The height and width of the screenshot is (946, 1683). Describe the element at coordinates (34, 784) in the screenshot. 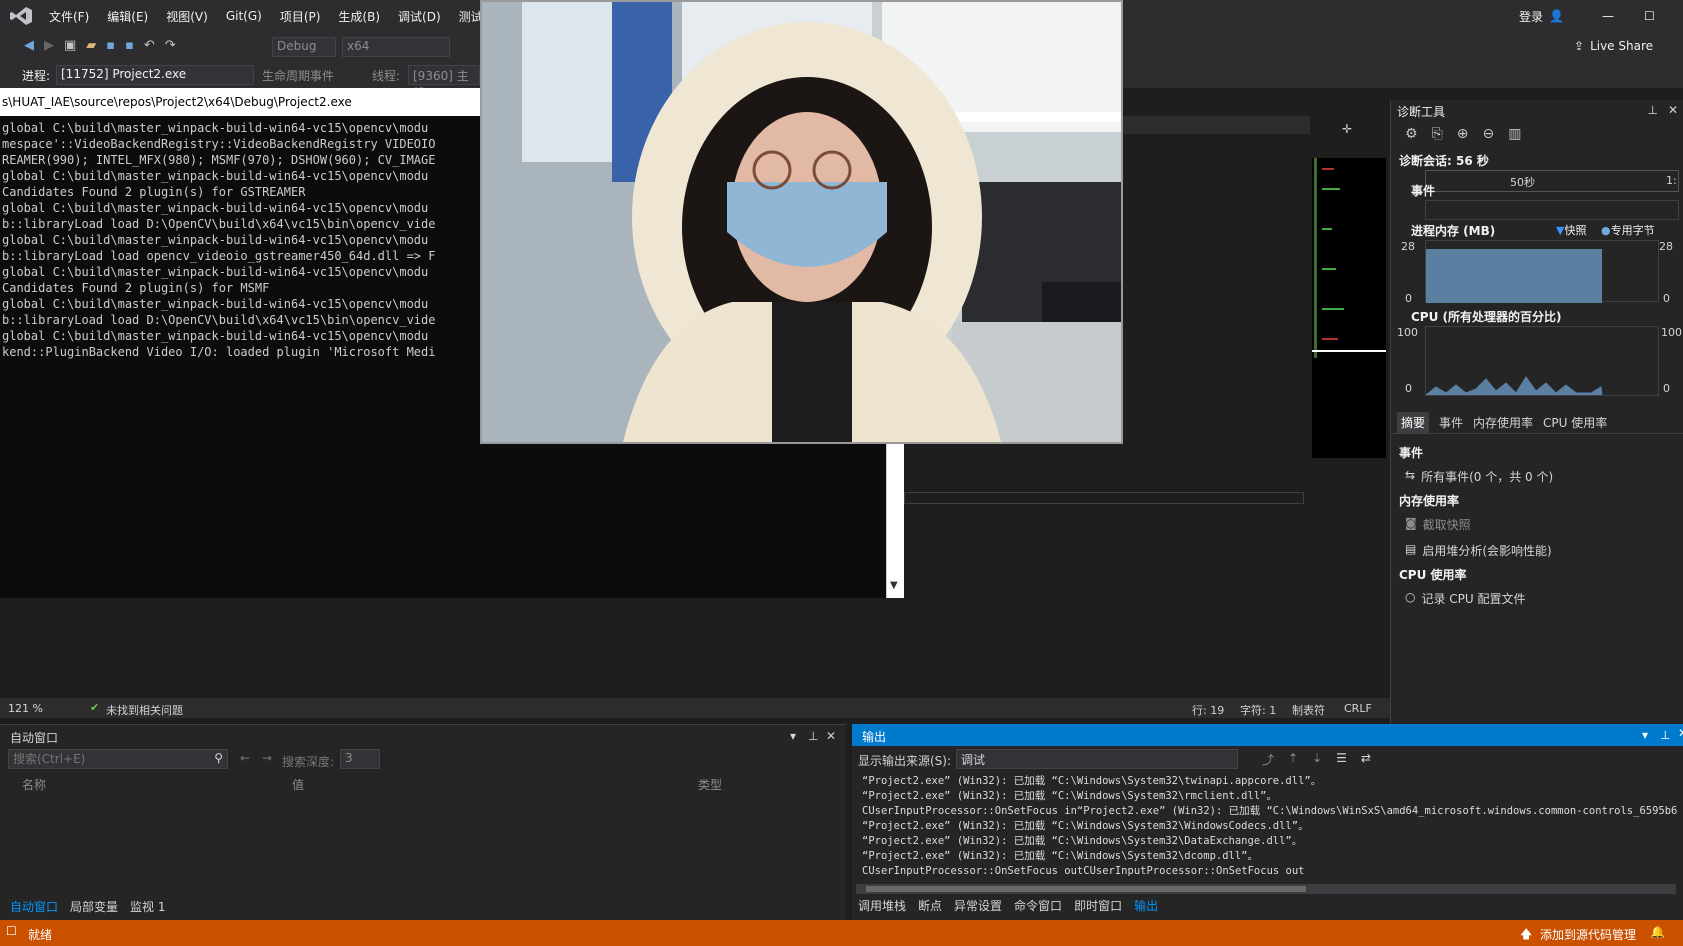

I see `col-name: 名称` at that location.